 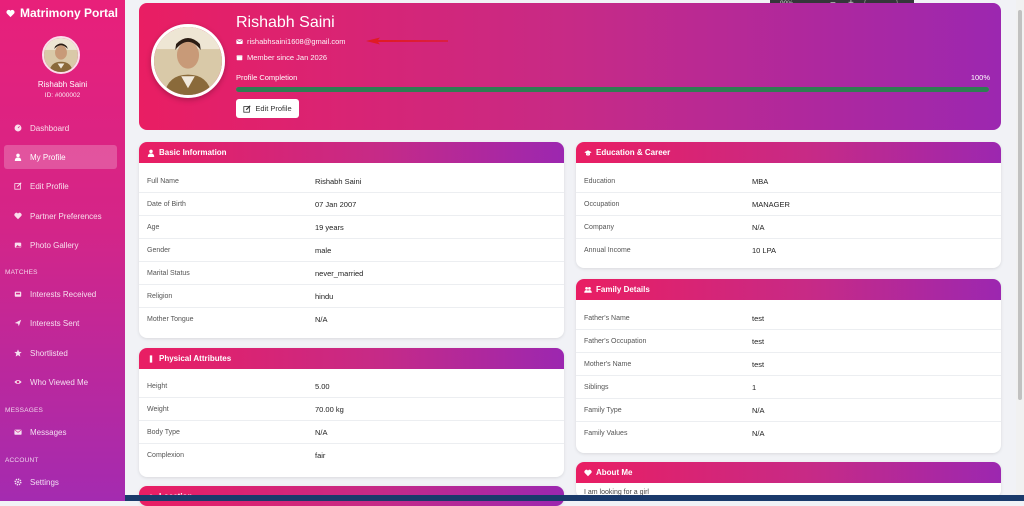 What do you see at coordinates (606, 433) in the screenshot?
I see `field-label: Family Values` at bounding box center [606, 433].